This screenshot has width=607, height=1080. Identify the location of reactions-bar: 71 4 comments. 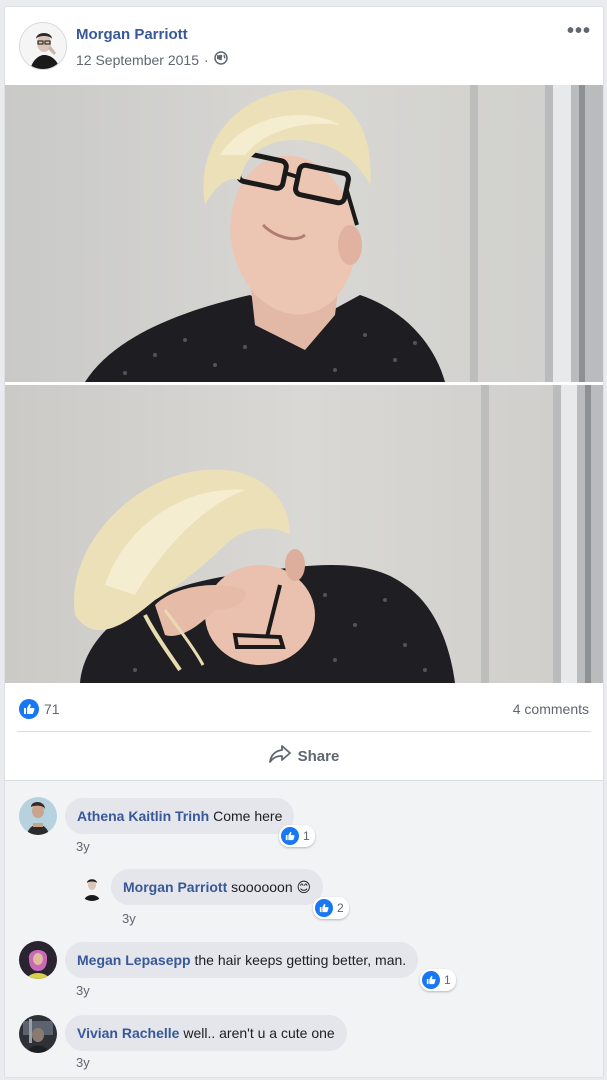
(304, 709).